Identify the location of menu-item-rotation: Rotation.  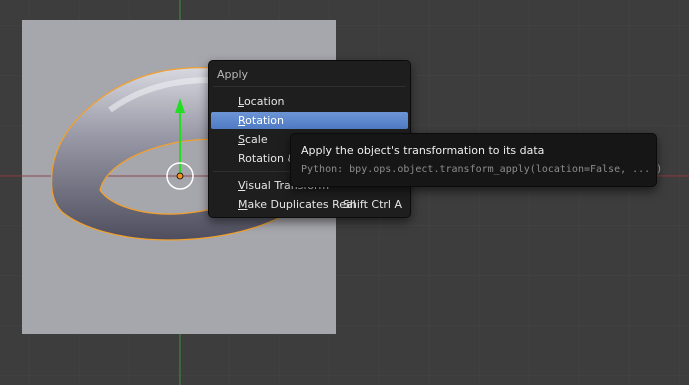
(309, 120).